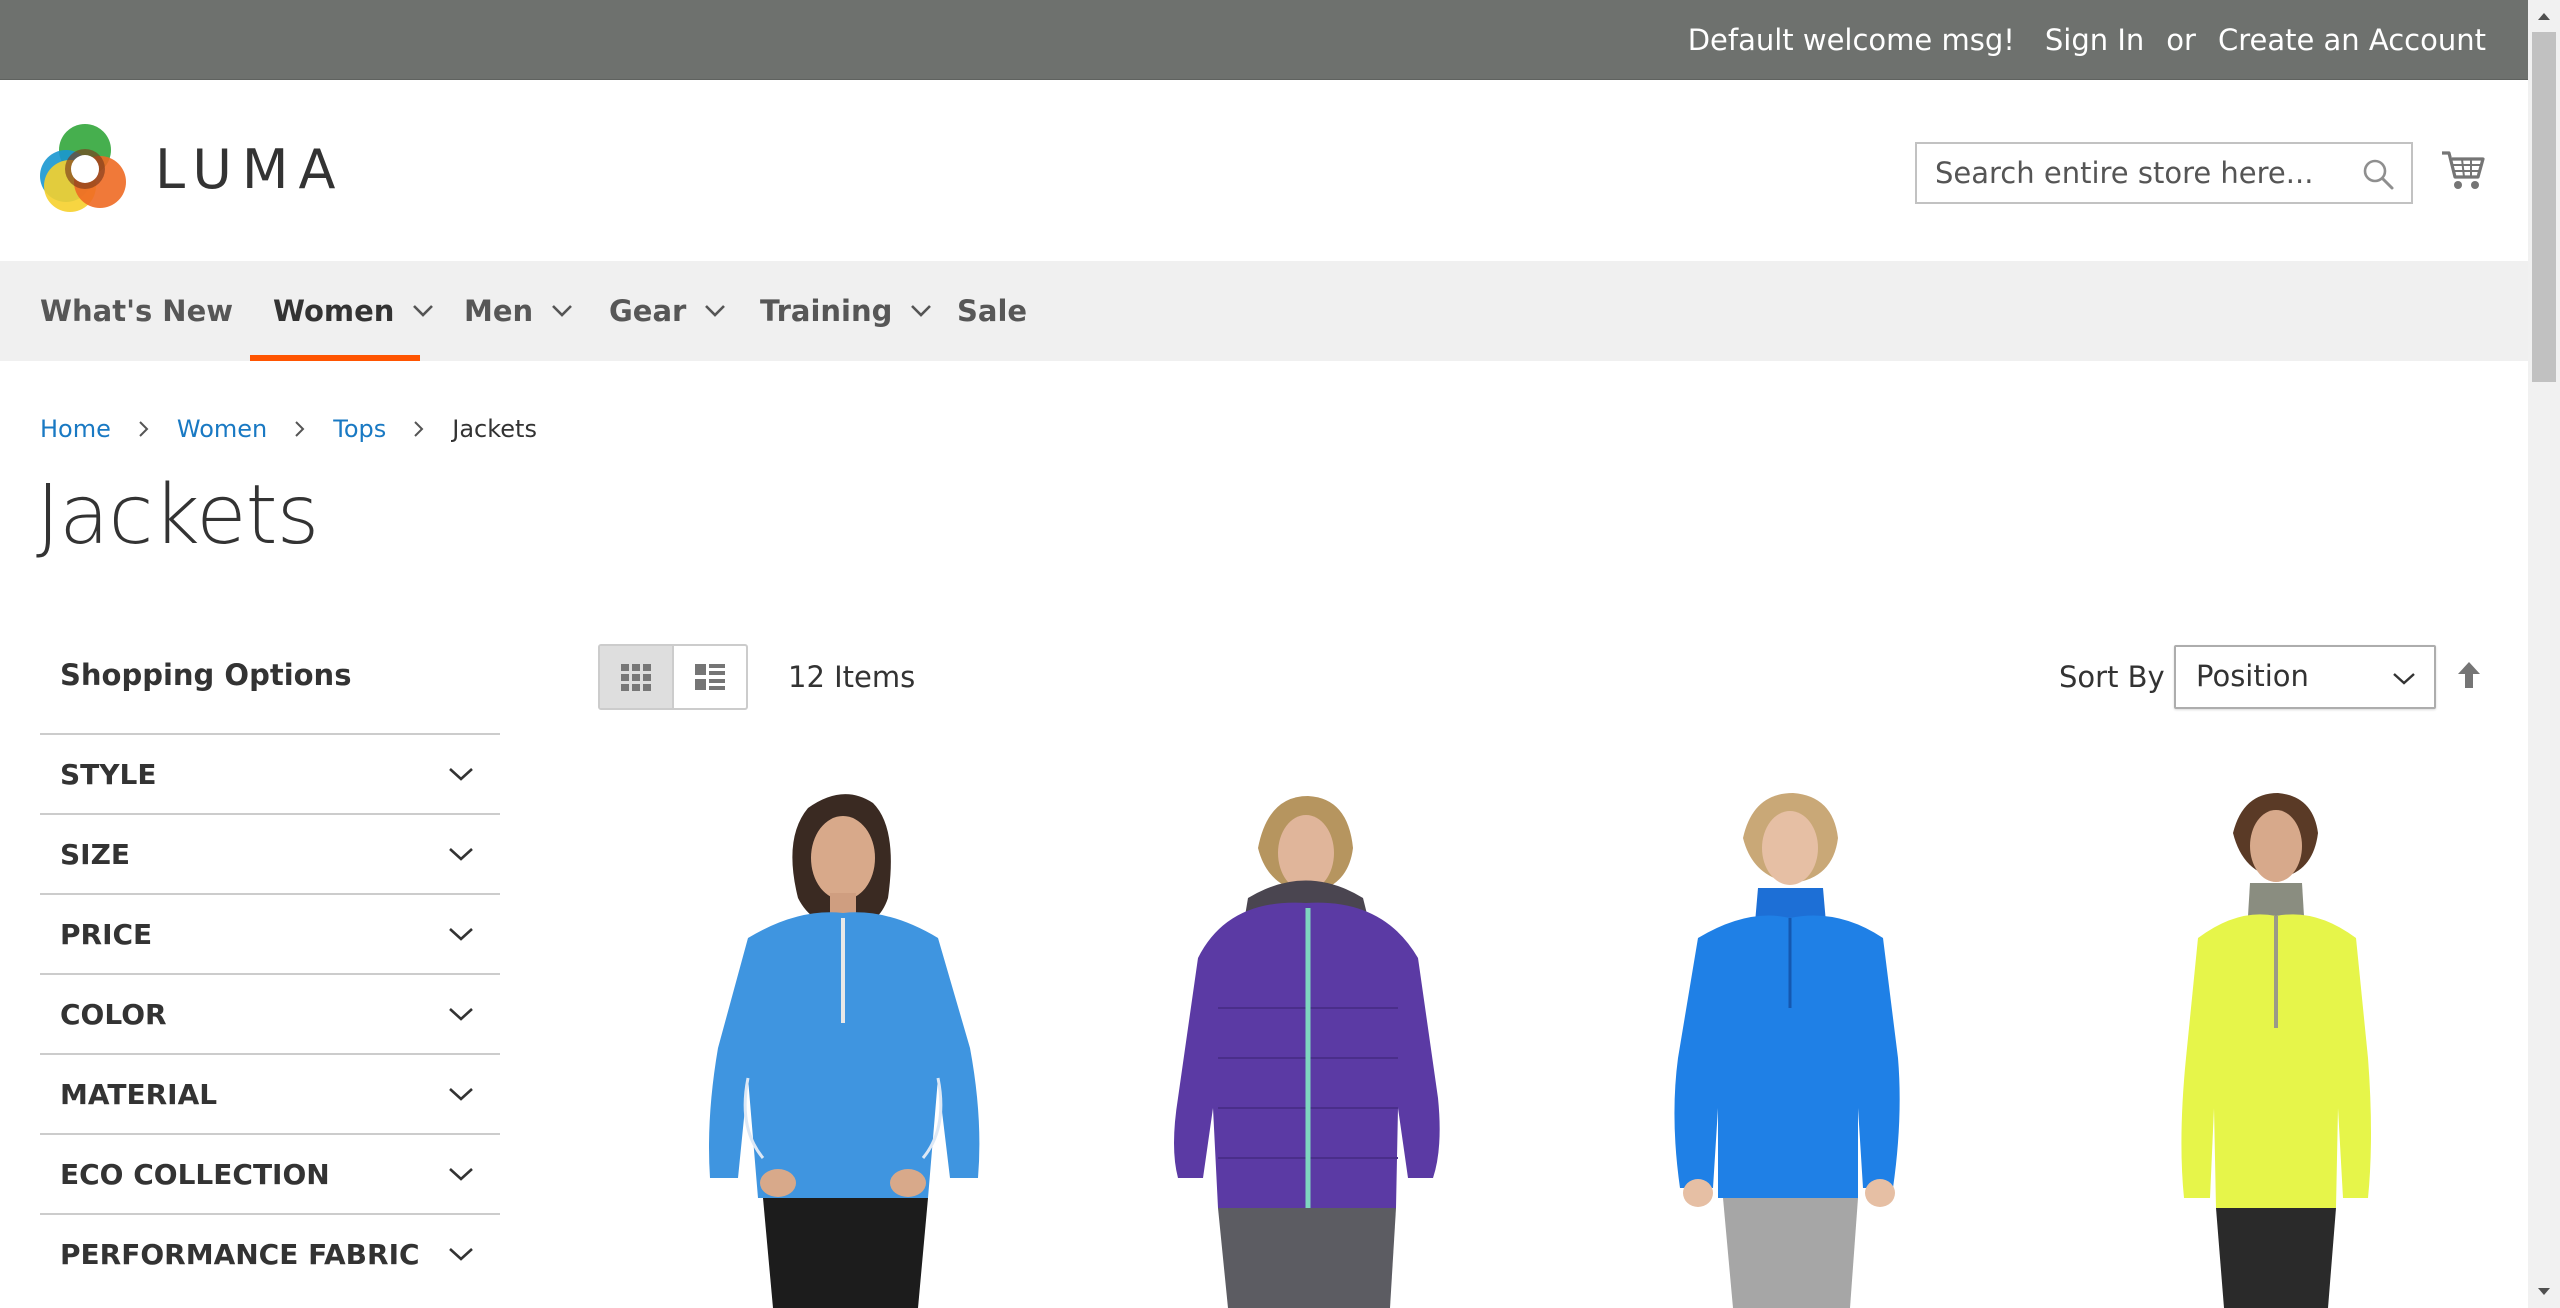 This screenshot has width=2560, height=1308. I want to click on nav-label: Men, so click(499, 311).